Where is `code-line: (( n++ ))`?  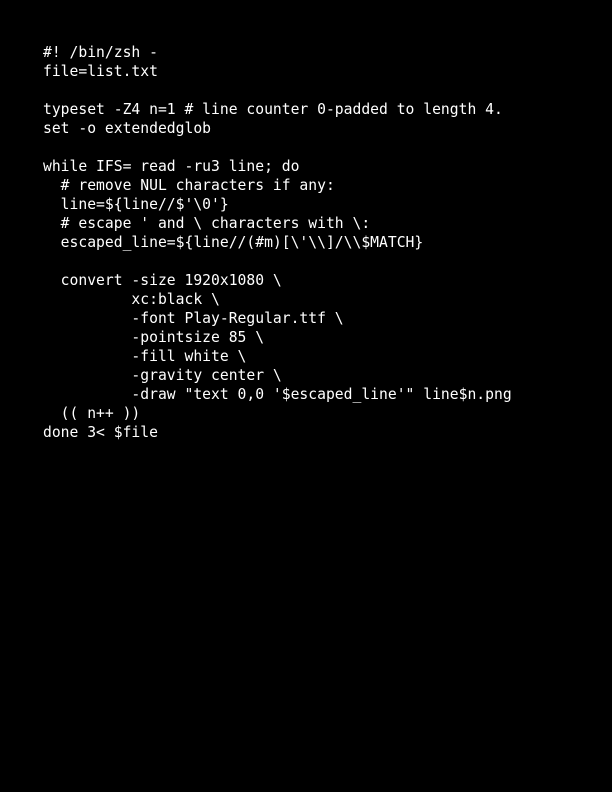
code-line: (( n++ )) is located at coordinates (92, 413).